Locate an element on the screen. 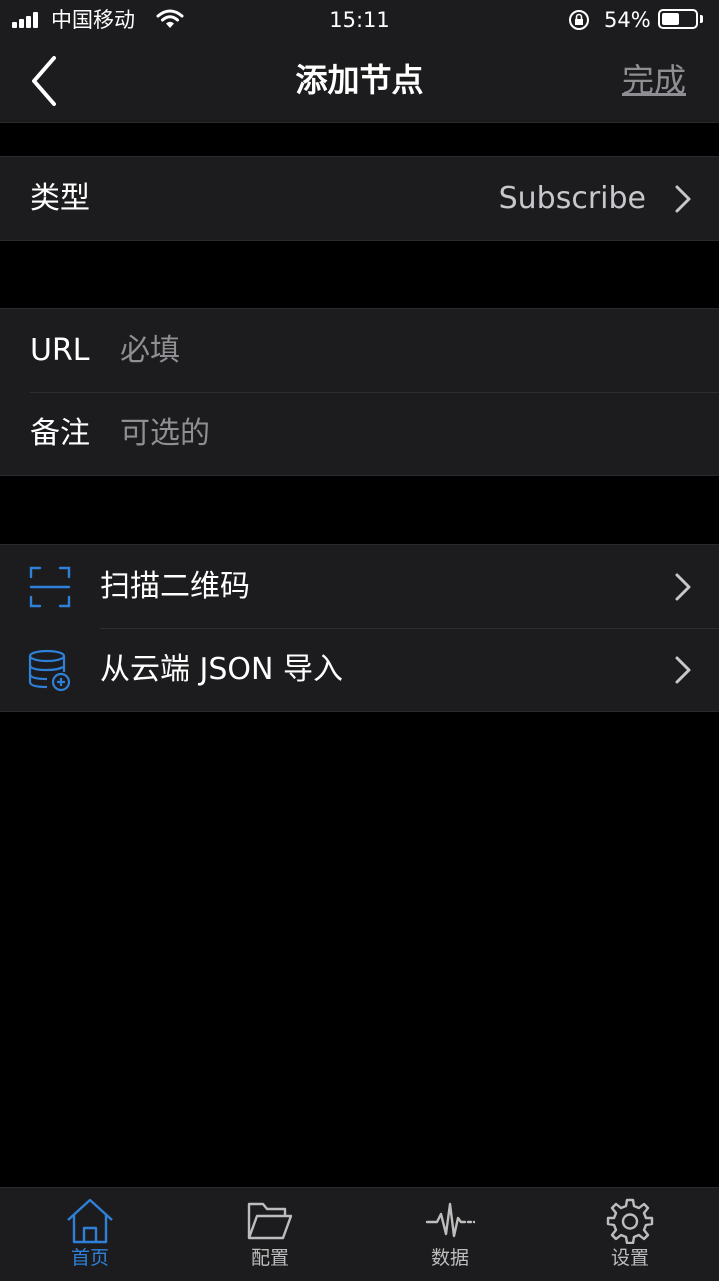  status-bar: 中国移动 15:11 54% is located at coordinates (359, 20).